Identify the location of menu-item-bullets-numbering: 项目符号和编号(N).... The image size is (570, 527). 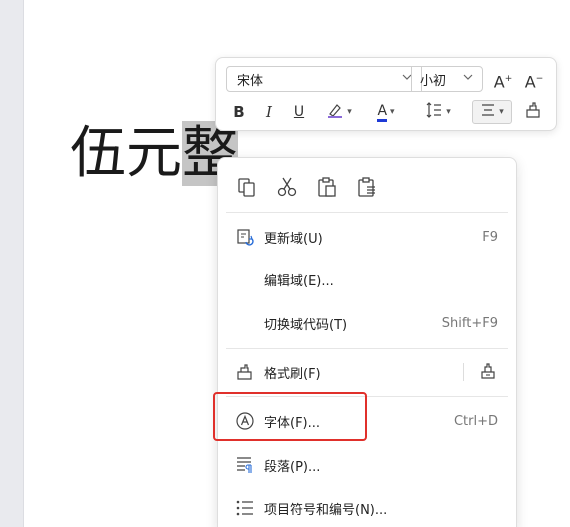
(367, 507).